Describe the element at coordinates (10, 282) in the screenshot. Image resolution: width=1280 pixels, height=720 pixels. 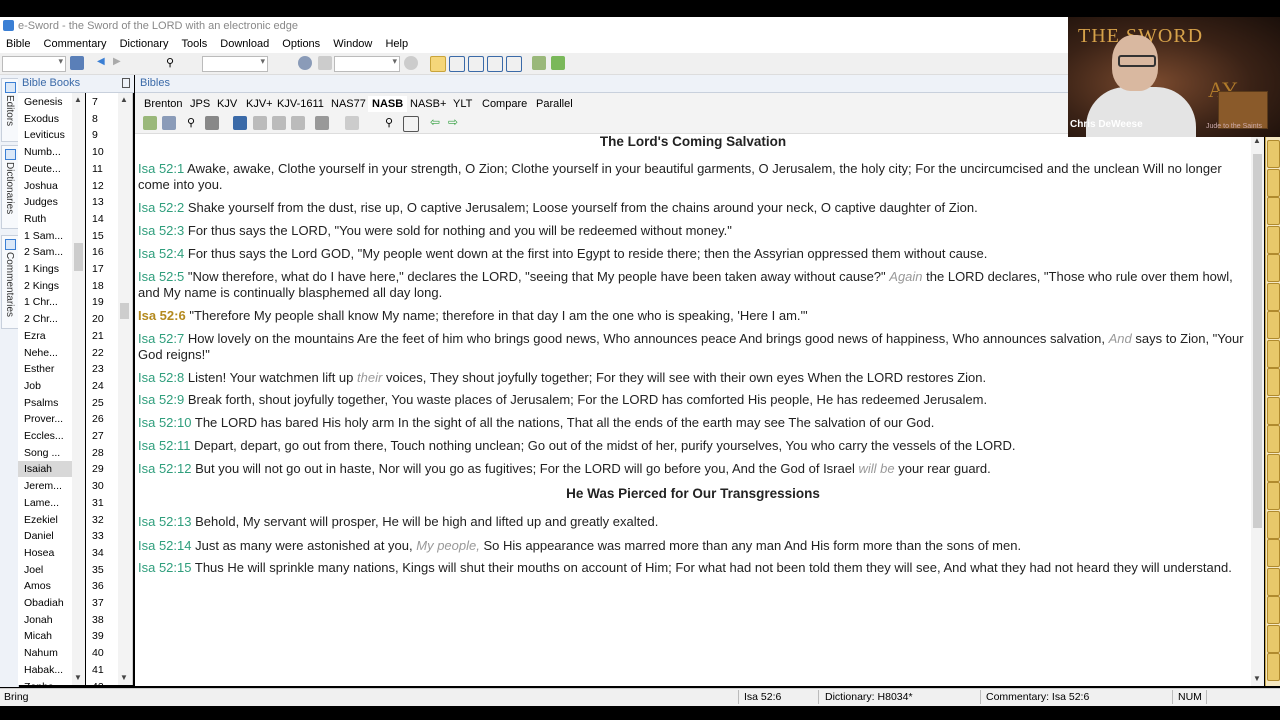
I see `tab-commentaries: Commentaries` at that location.